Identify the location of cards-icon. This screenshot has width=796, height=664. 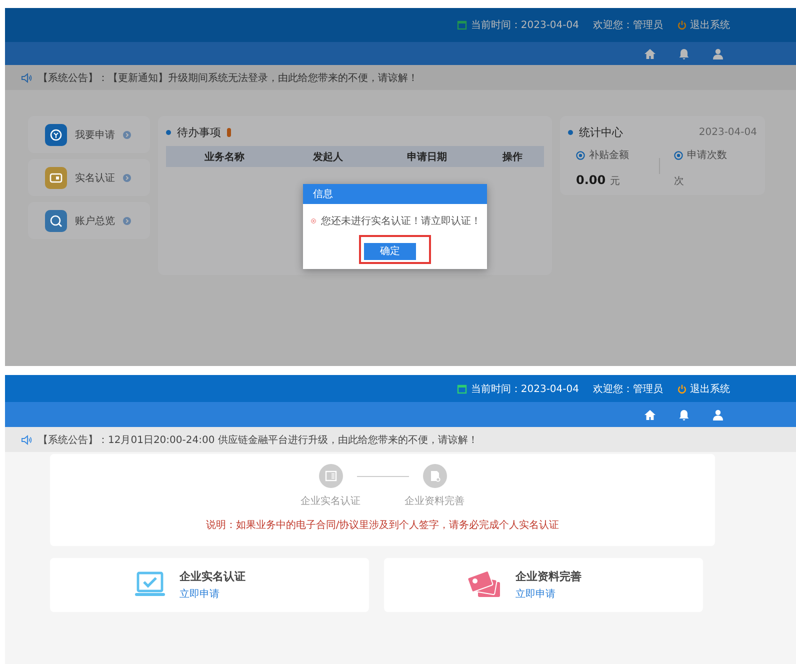
(484, 585).